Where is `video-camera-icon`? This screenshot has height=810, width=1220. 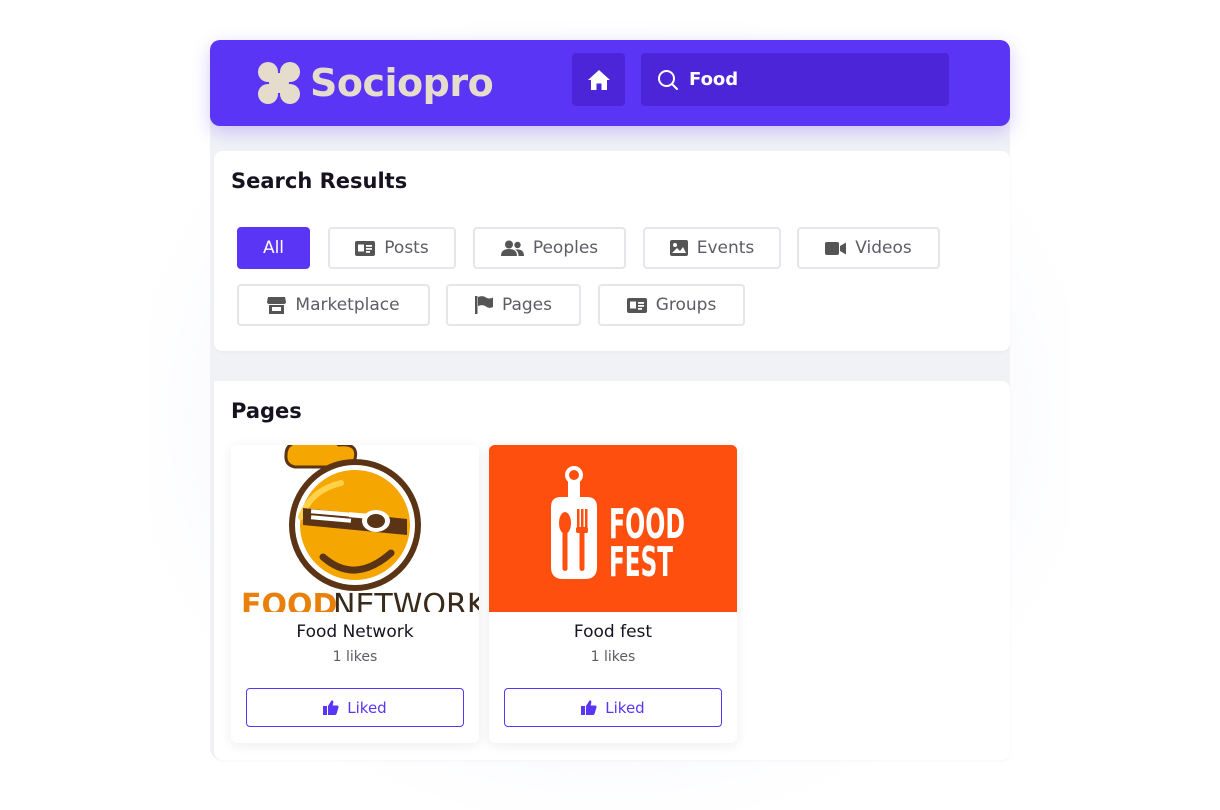 video-camera-icon is located at coordinates (836, 248).